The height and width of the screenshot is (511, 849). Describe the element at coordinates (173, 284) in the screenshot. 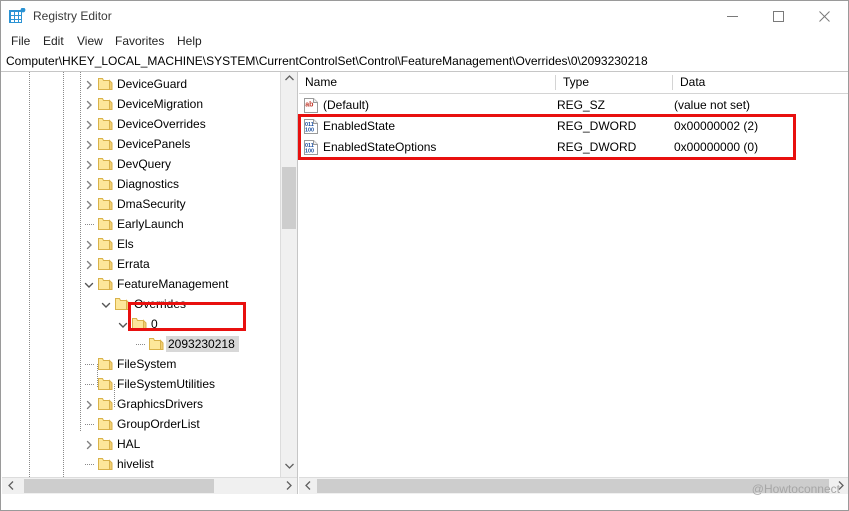

I see `tree-item-label: FeatureManagement` at that location.